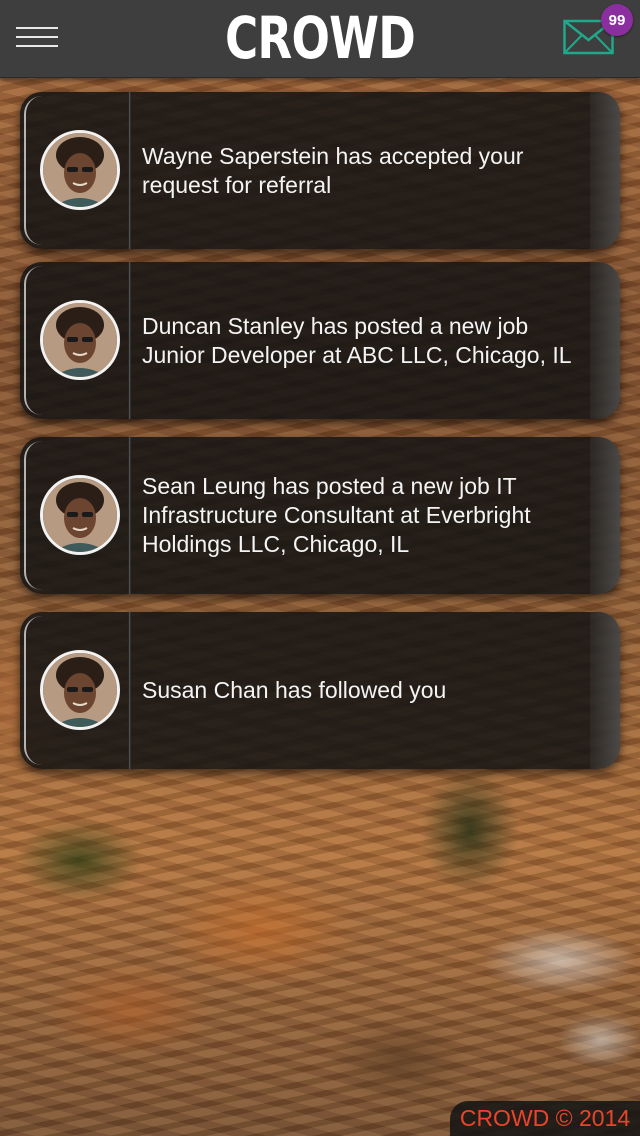 Image resolution: width=640 pixels, height=1136 pixels. Describe the element at coordinates (545, 1118) in the screenshot. I see `copyright-footer: CROWD © 2014` at that location.